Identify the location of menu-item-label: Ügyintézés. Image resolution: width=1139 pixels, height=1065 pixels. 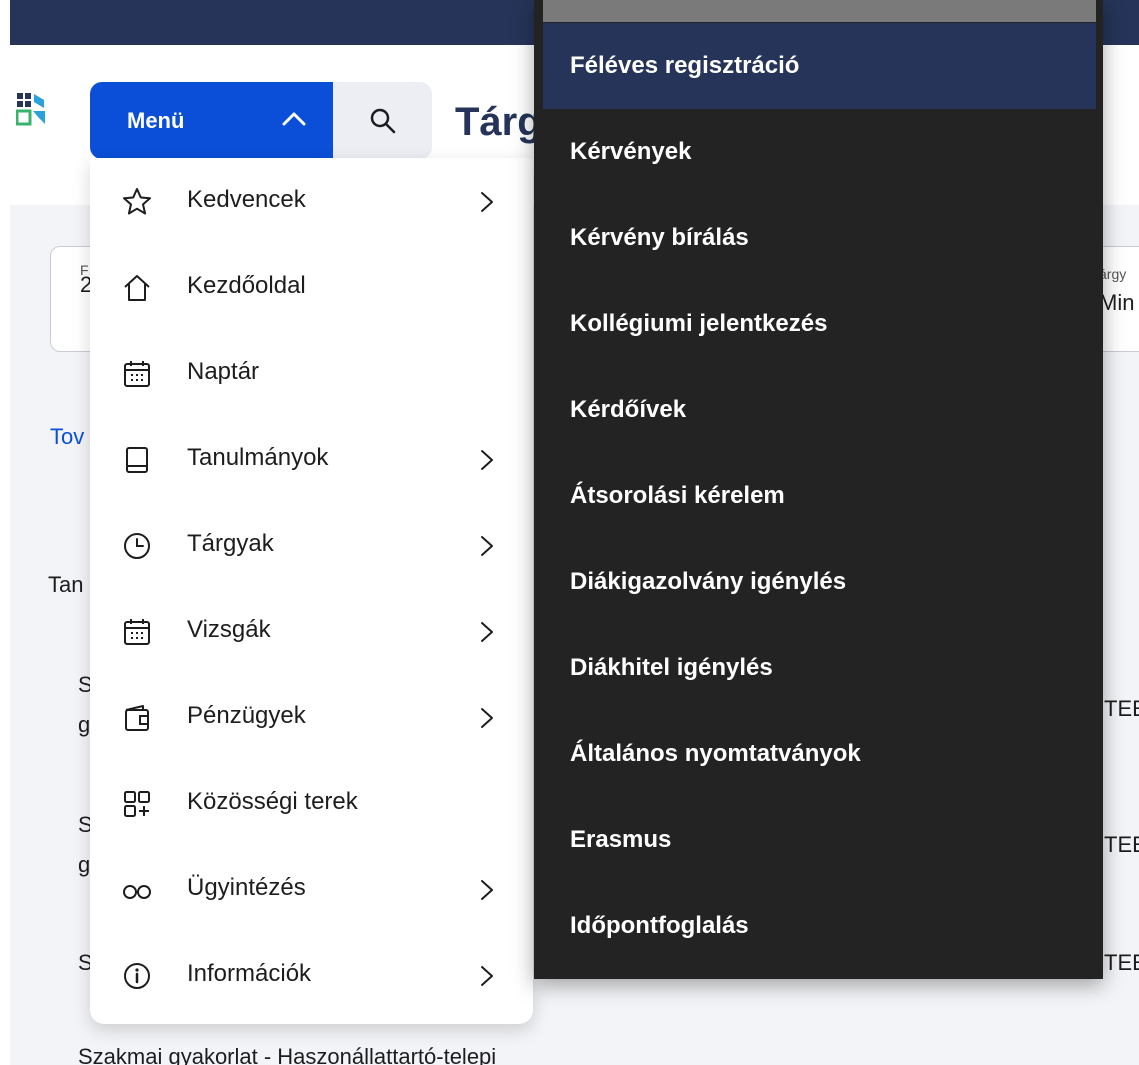
(246, 887).